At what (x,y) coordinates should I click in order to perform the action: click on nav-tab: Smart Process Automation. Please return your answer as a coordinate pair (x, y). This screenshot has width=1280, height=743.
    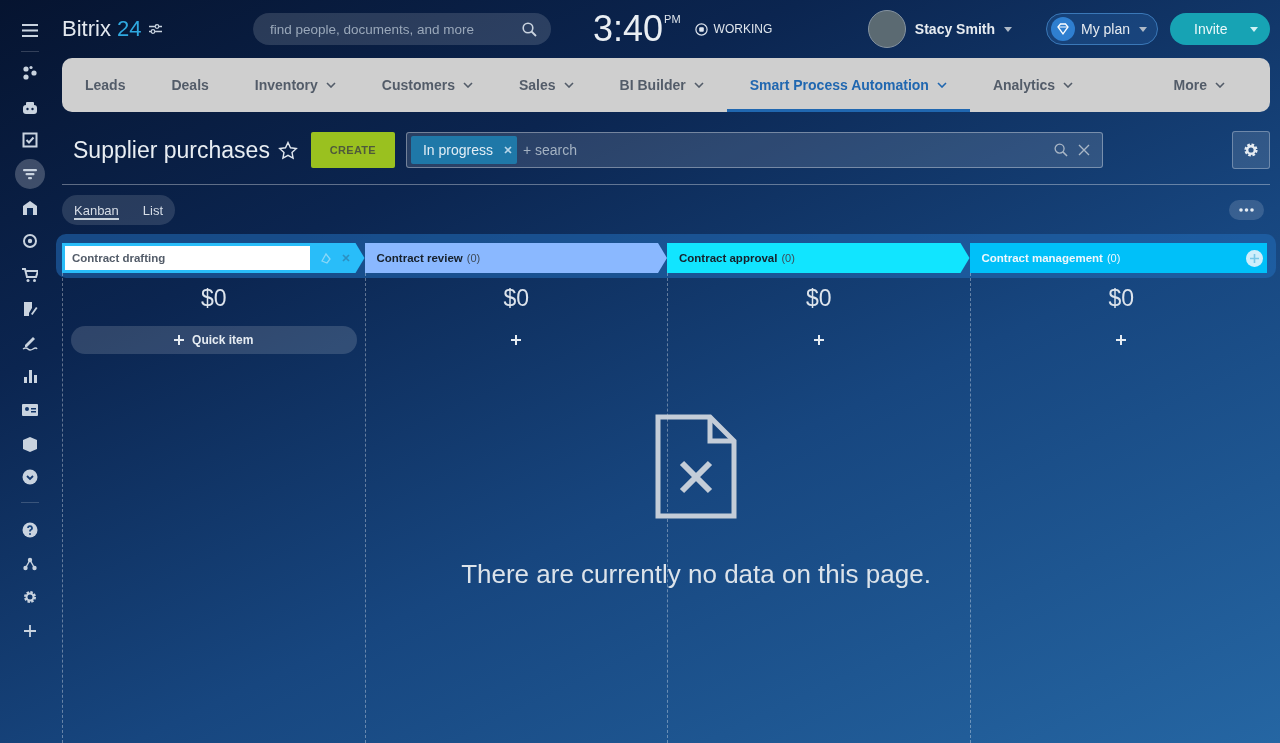
    Looking at the image, I should click on (848, 85).